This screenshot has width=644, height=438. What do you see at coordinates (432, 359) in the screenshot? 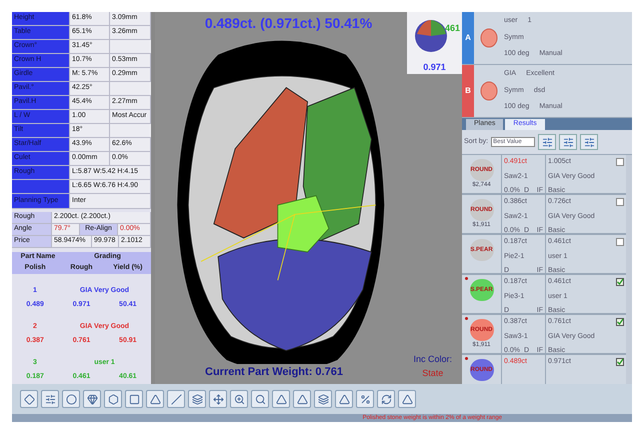
I see `inc-color-label: Inc Color:` at bounding box center [432, 359].